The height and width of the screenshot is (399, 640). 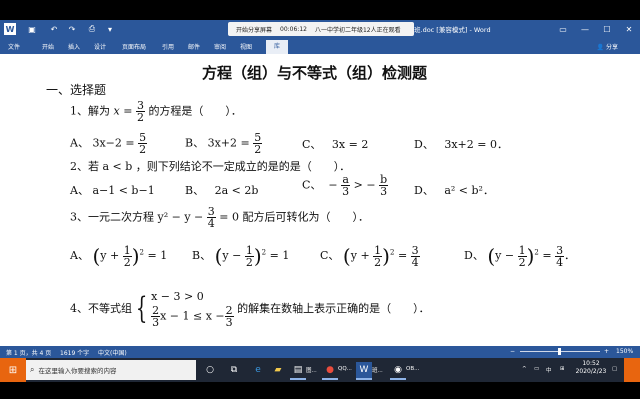 I want to click on task-view-icon: ⧉, so click(x=234, y=370).